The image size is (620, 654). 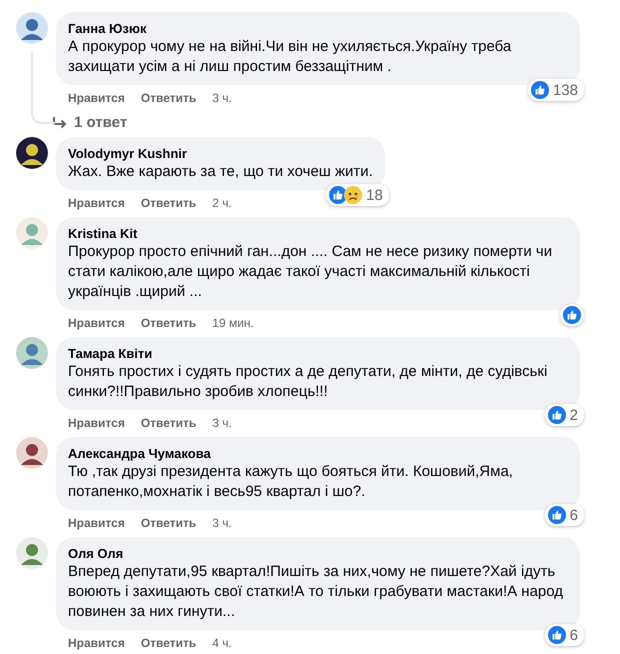 I want to click on author-name: Kristina Kit, so click(x=318, y=233).